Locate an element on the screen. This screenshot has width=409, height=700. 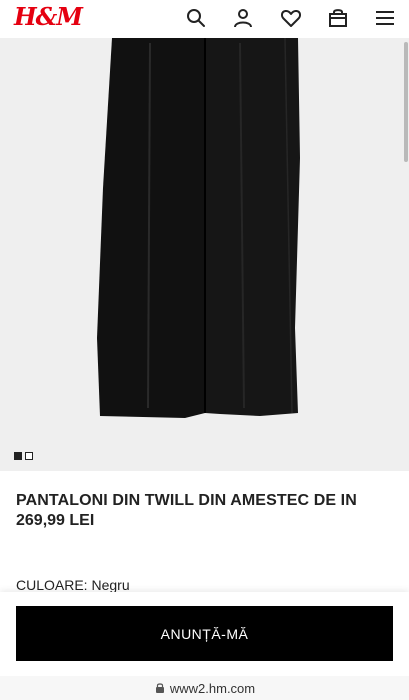
site-header: H&M is located at coordinates (204, 19).